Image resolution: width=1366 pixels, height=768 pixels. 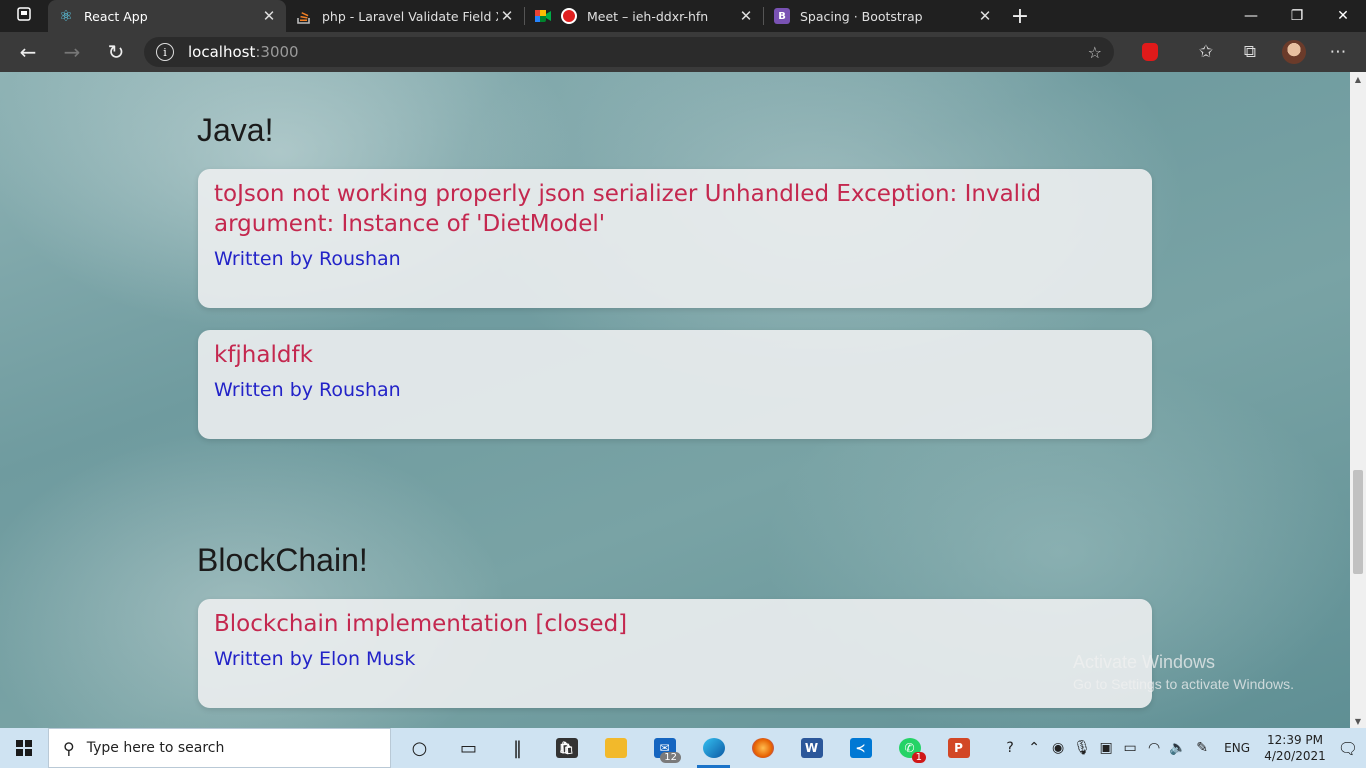 I want to click on tab-google-meet: Meet – ieh-ddxr-hfn ✕, so click(x=644, y=16).